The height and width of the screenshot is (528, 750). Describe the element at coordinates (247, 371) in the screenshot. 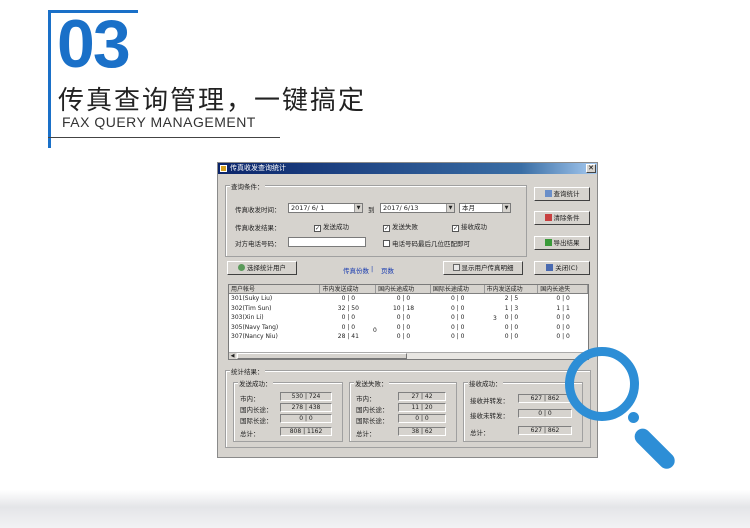

I see `stats-group-label: 统计结果：` at that location.